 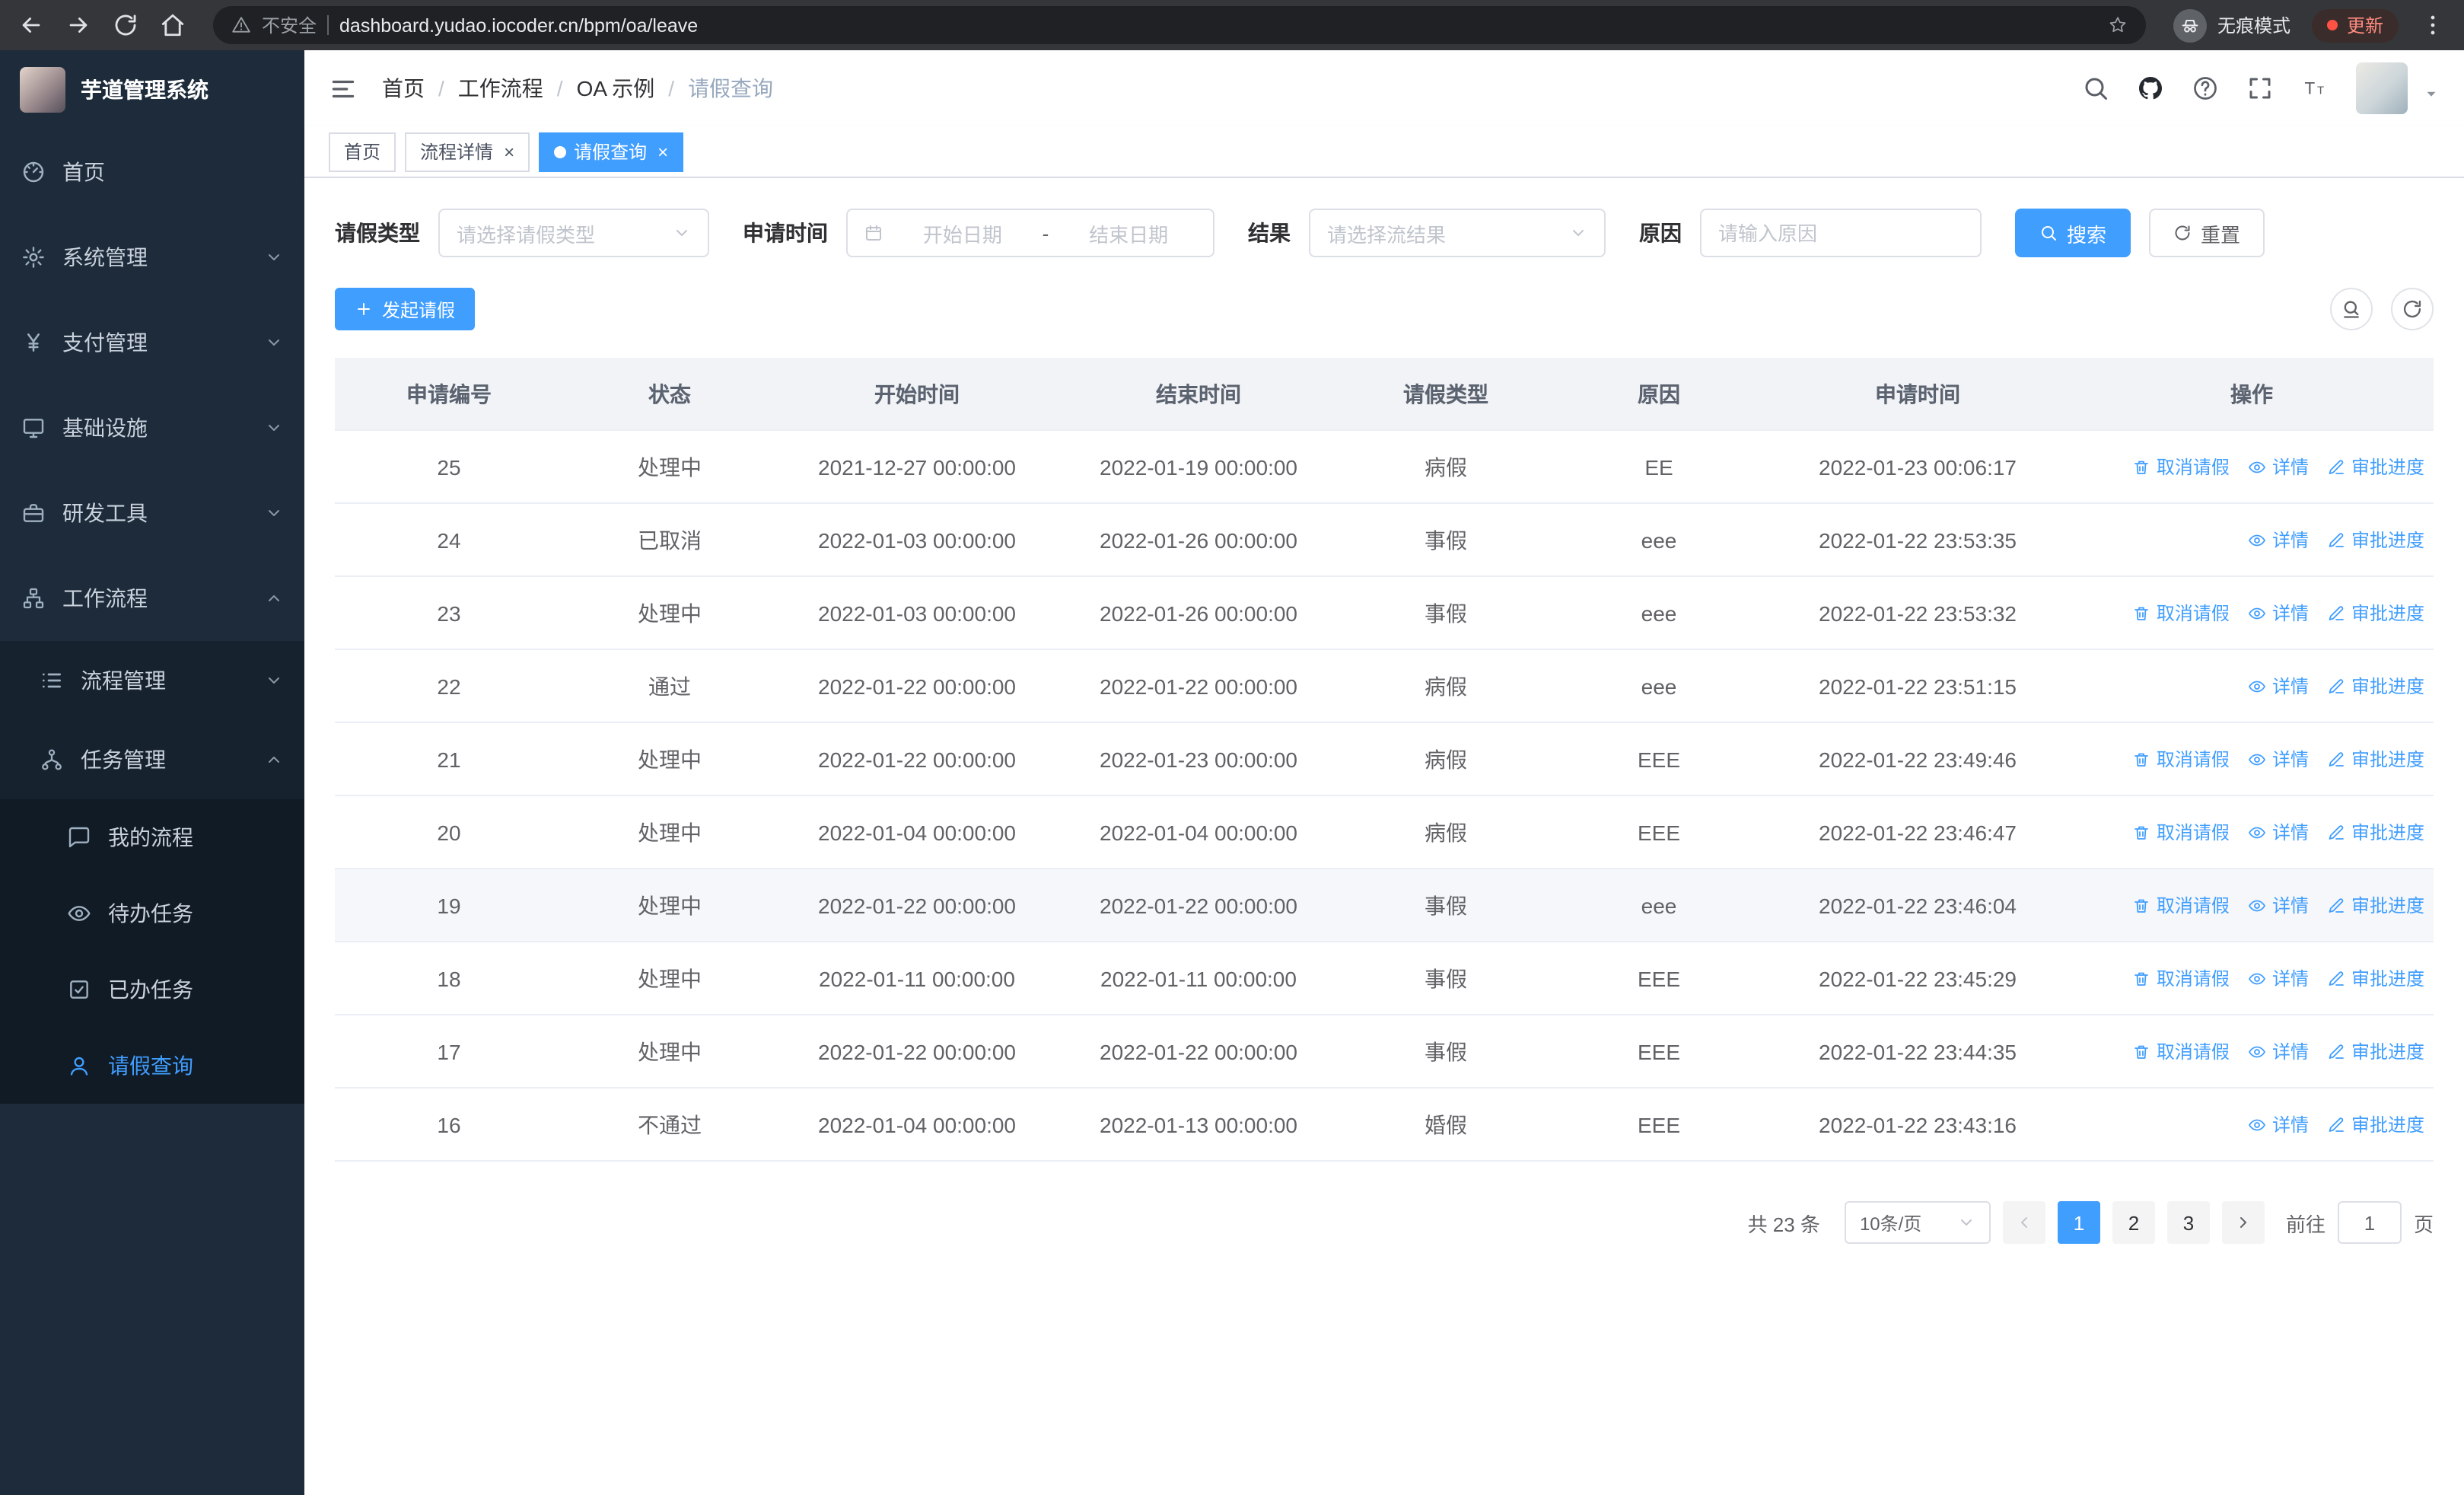 What do you see at coordinates (2369, 1222) in the screenshot?
I see `goto-page-input` at bounding box center [2369, 1222].